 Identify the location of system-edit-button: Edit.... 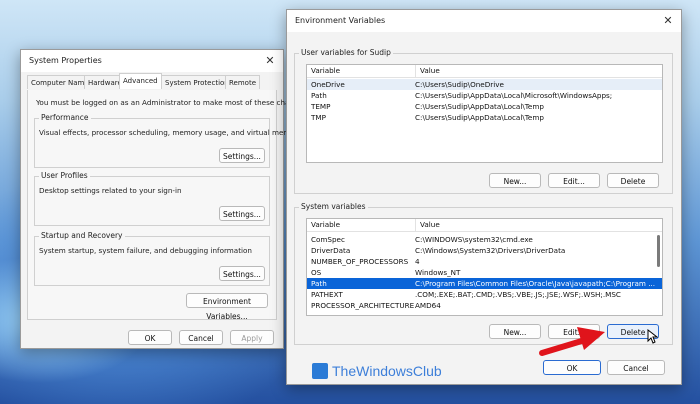
(574, 331).